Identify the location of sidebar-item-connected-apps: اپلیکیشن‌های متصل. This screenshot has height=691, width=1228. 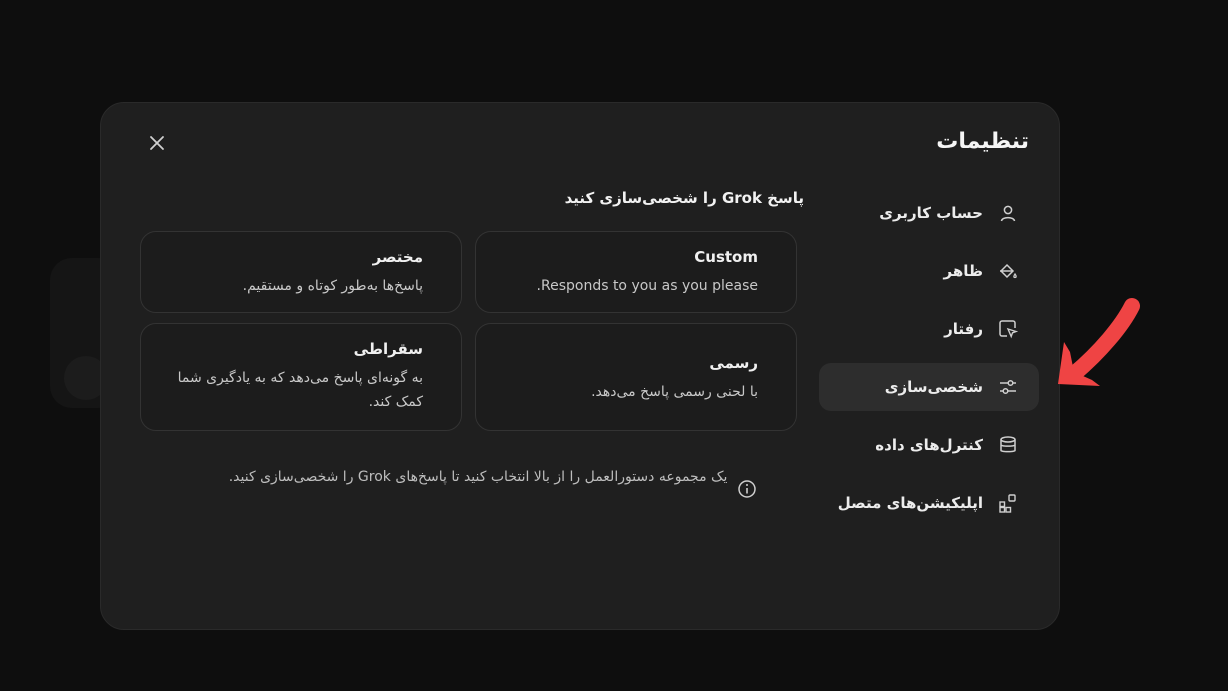
(929, 503).